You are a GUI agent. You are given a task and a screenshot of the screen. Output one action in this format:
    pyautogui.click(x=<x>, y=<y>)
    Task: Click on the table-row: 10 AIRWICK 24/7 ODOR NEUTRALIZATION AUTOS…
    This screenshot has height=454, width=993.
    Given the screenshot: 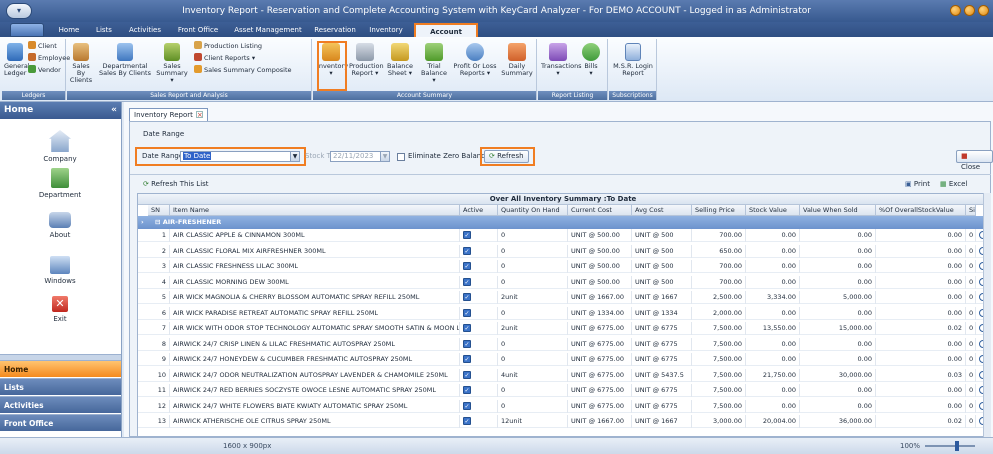 What is the action you would take?
    pyautogui.click(x=563, y=375)
    